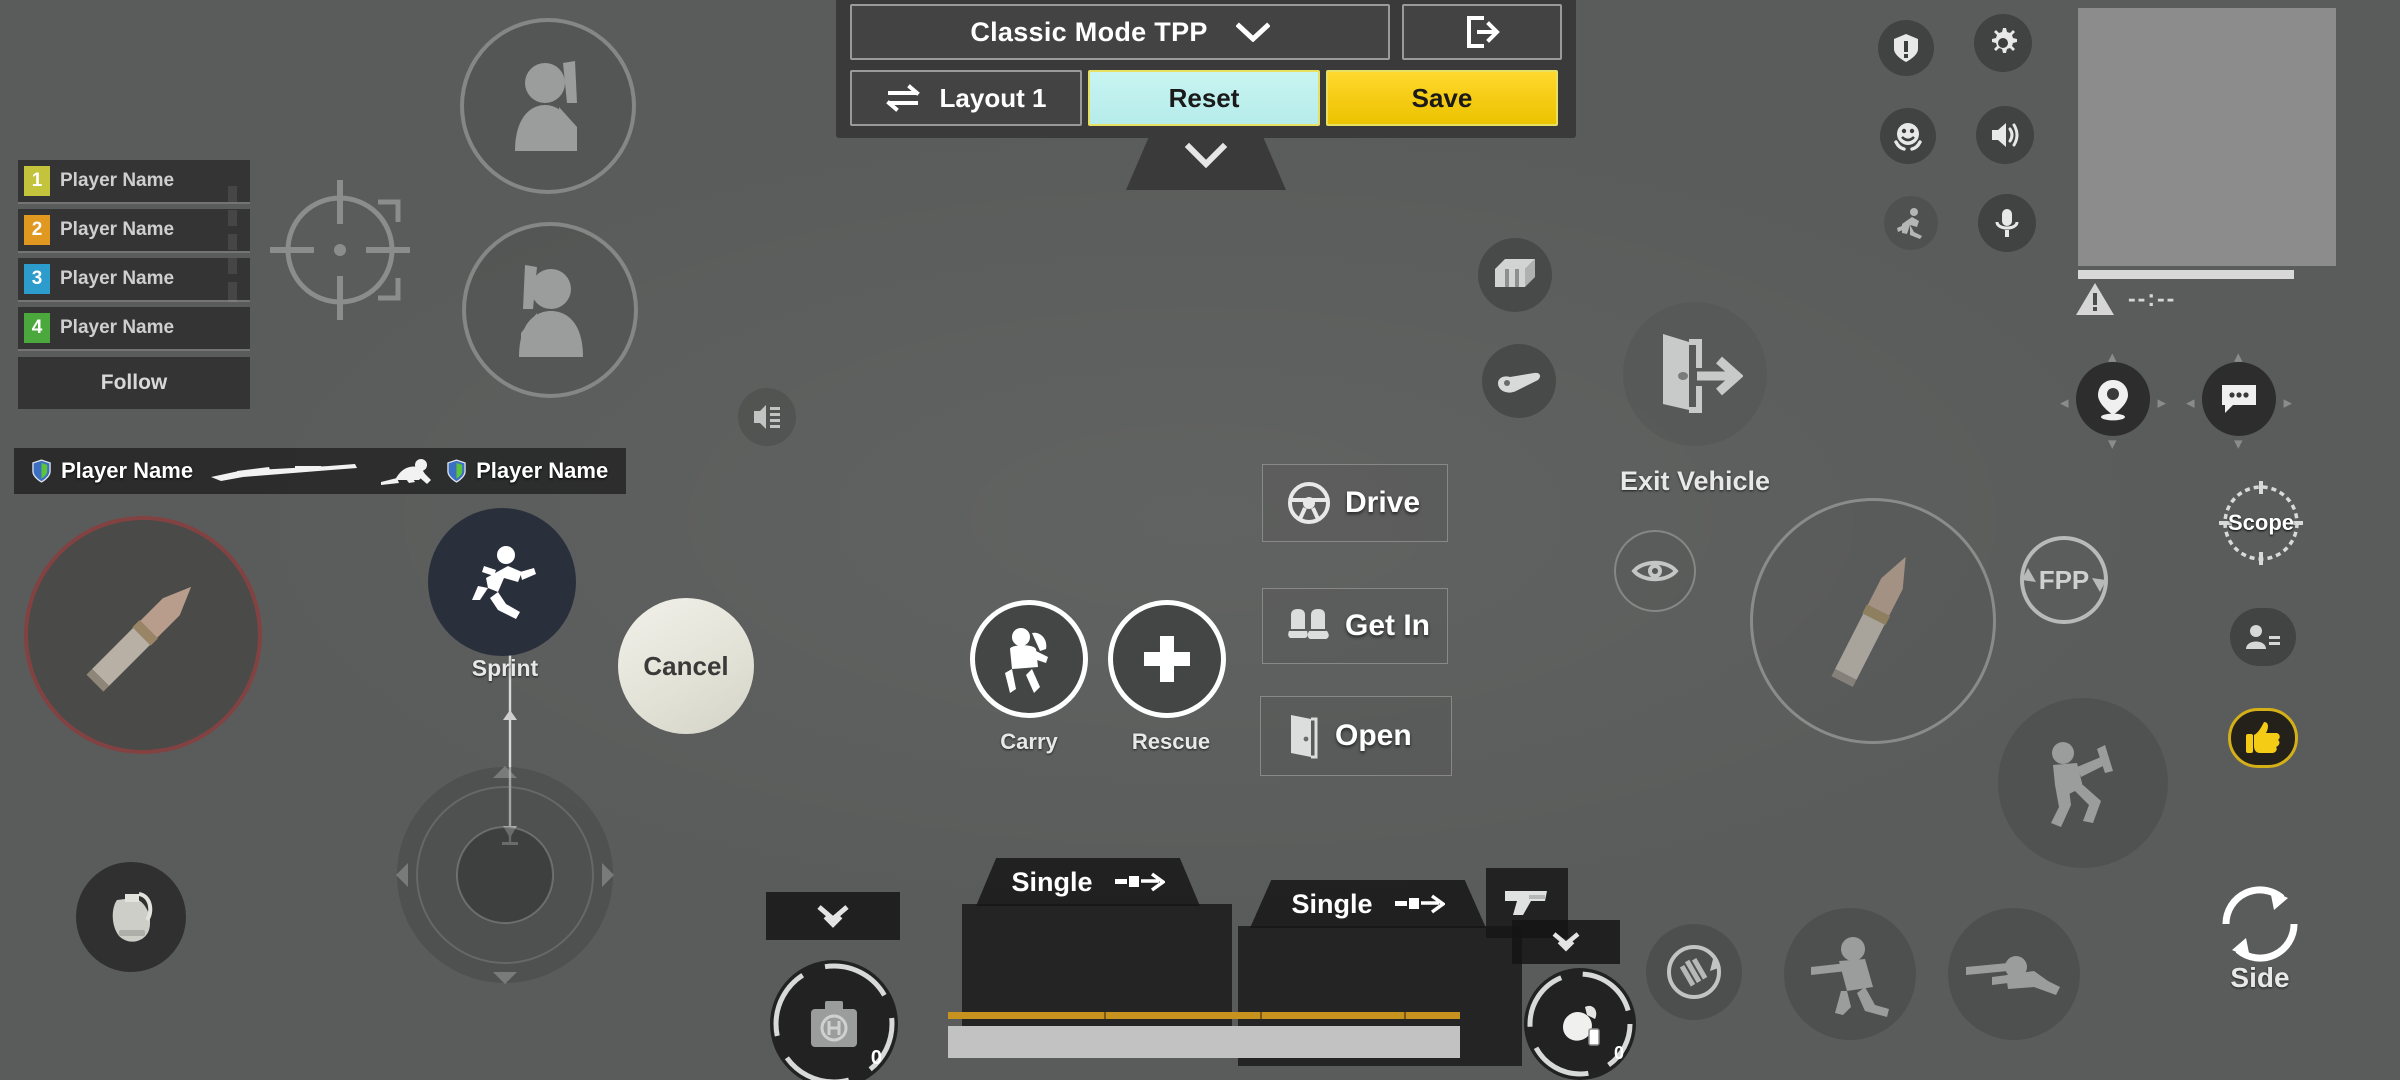 Image resolution: width=2400 pixels, height=1080 pixels. Describe the element at coordinates (1204, 1015) in the screenshot. I see `ammo-bar` at that location.